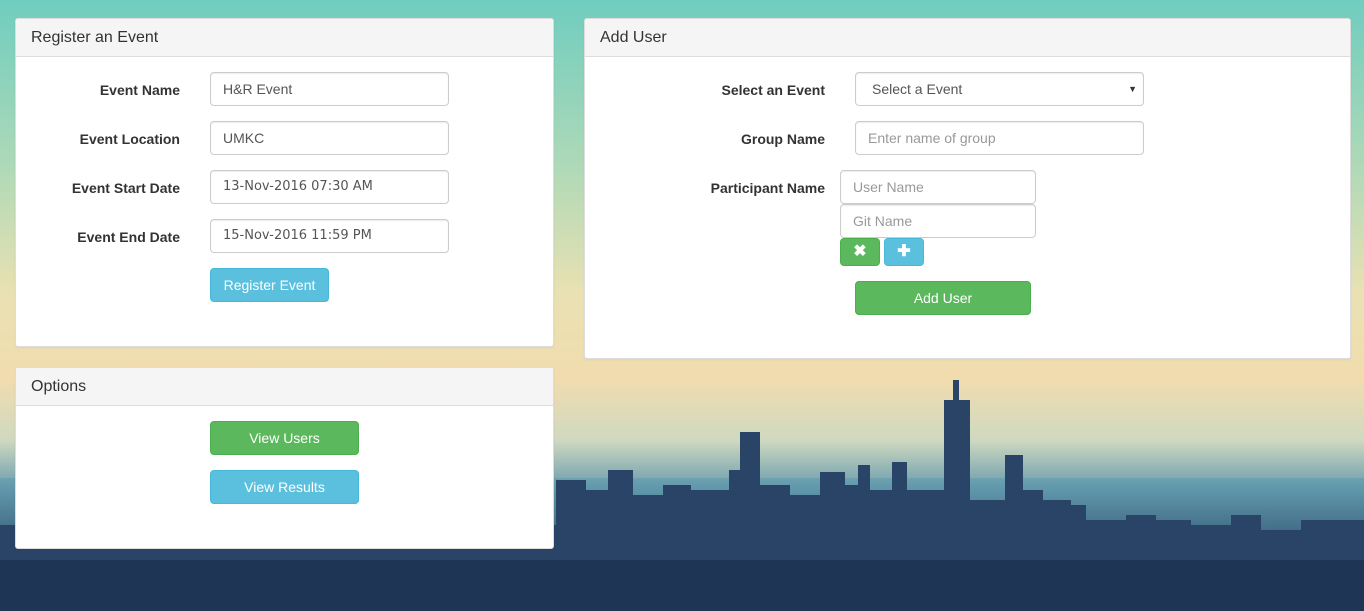 This screenshot has height=611, width=1364. Describe the element at coordinates (129, 139) in the screenshot. I see `event-location-label: Event Location` at that location.